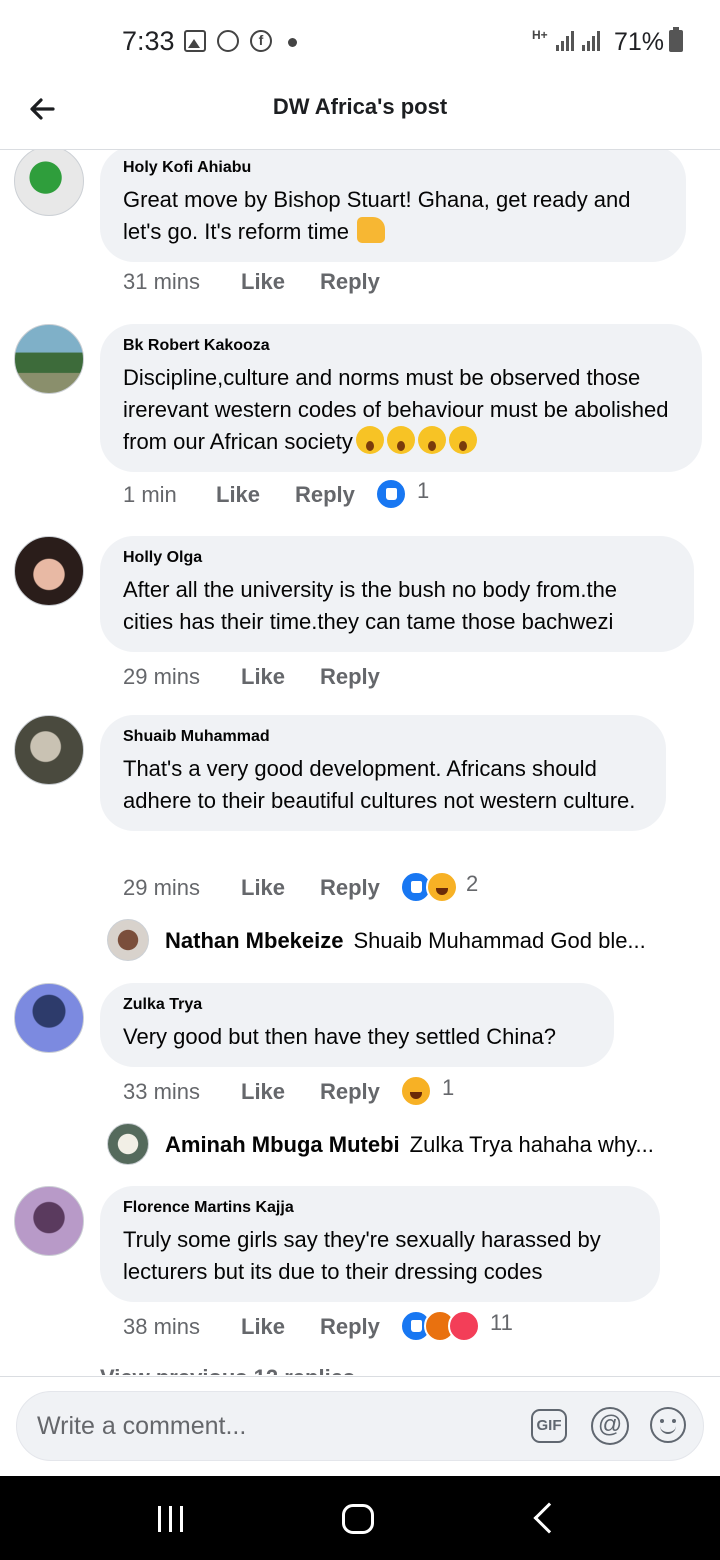  Describe the element at coordinates (396, 558) in the screenshot. I see `comment-author: Holly Olga` at that location.